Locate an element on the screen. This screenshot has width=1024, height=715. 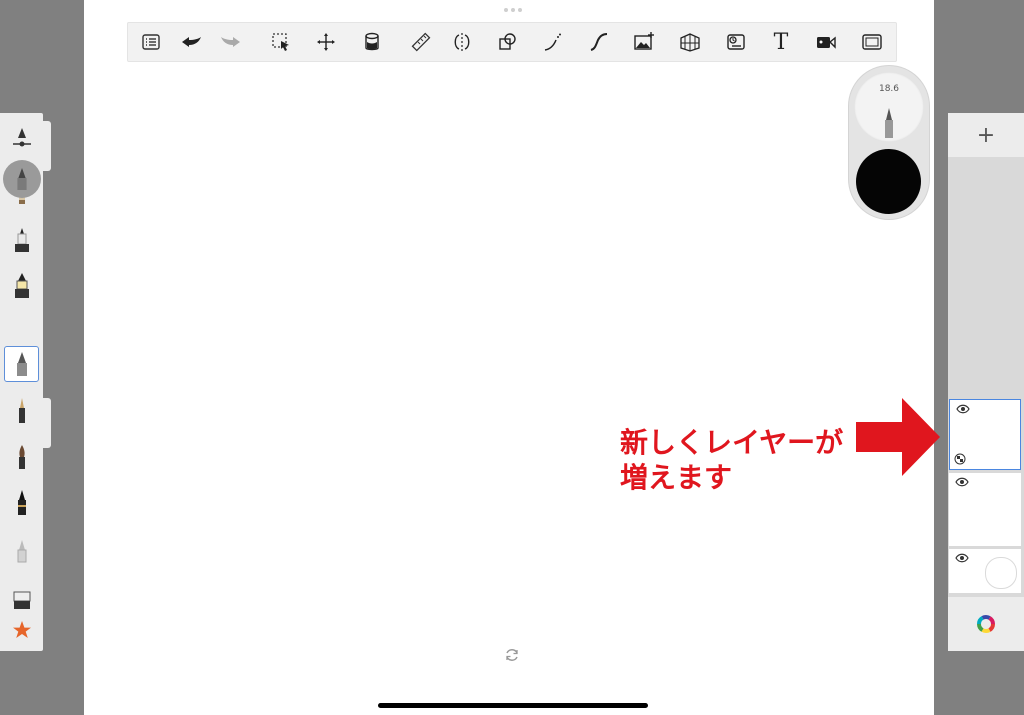
rotate-icon is located at coordinates (512, 655).